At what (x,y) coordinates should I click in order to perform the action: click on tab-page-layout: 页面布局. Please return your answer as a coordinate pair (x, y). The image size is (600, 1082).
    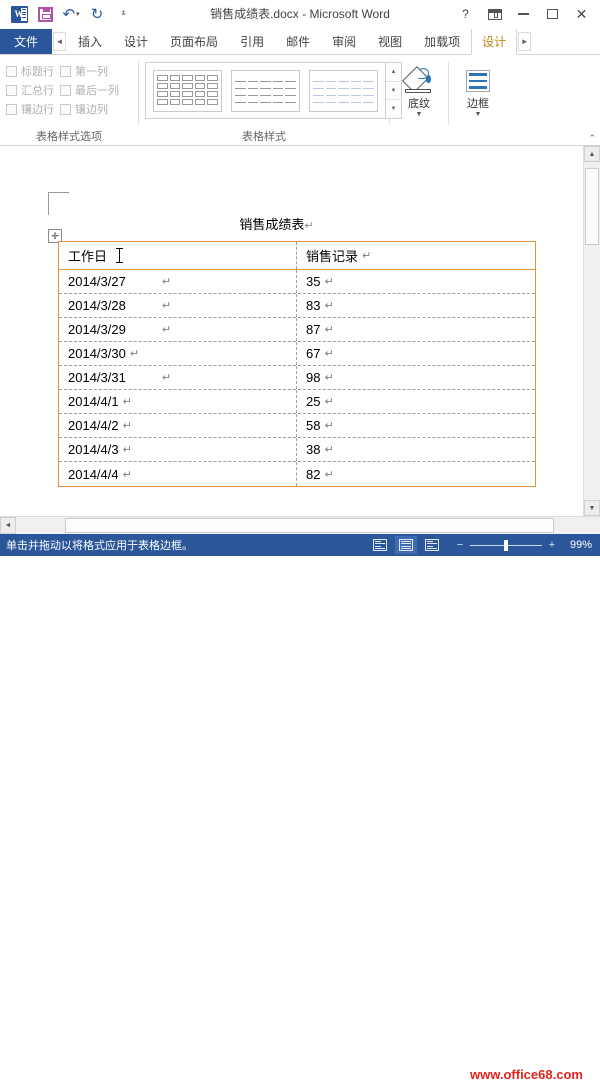
    Looking at the image, I should click on (194, 41).